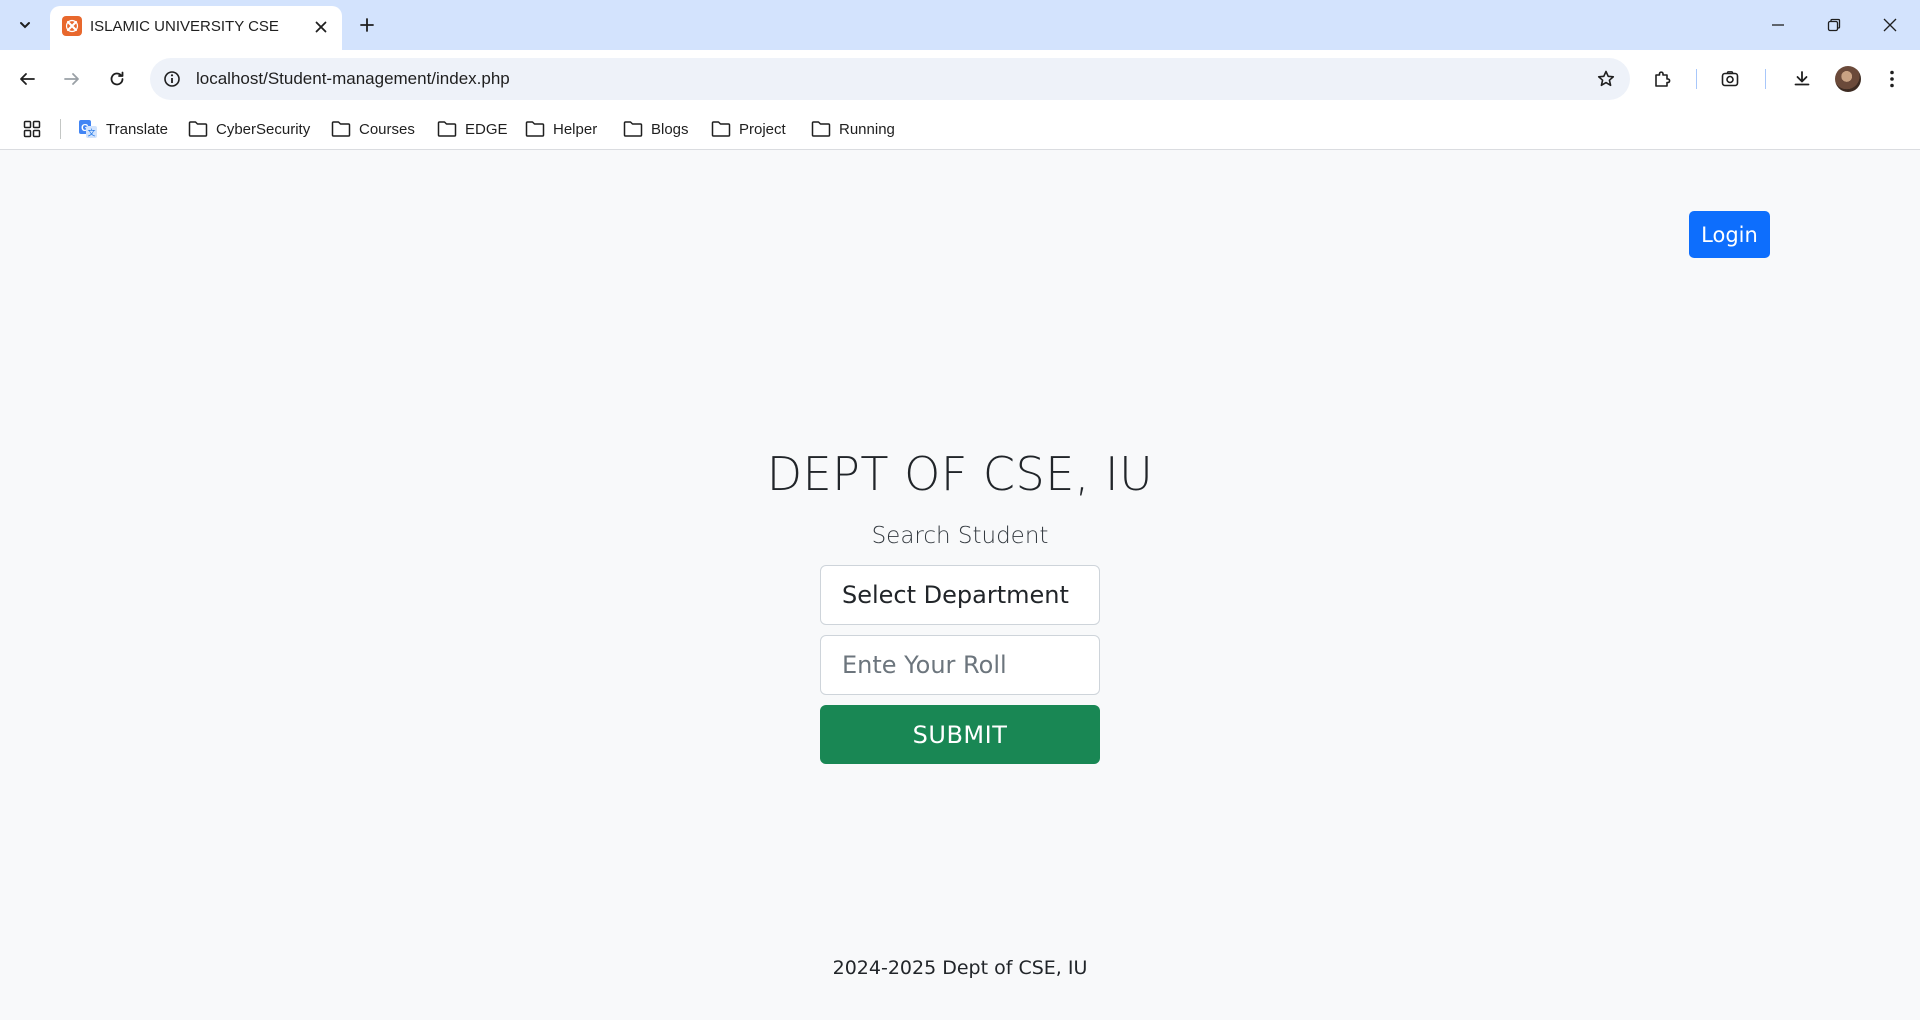 The image size is (1920, 1020). I want to click on restore-button, so click(1834, 25).